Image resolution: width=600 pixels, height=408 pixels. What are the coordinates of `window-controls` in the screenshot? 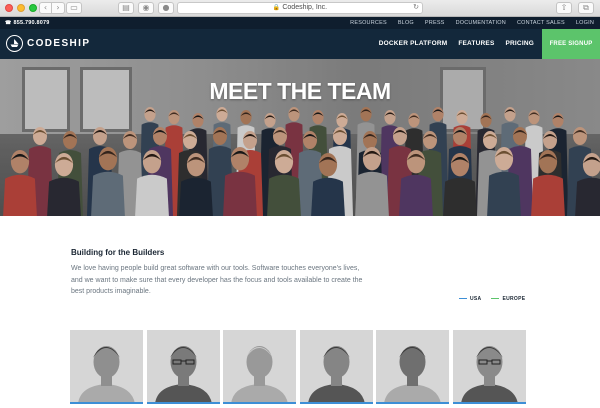 It's located at (21, 8).